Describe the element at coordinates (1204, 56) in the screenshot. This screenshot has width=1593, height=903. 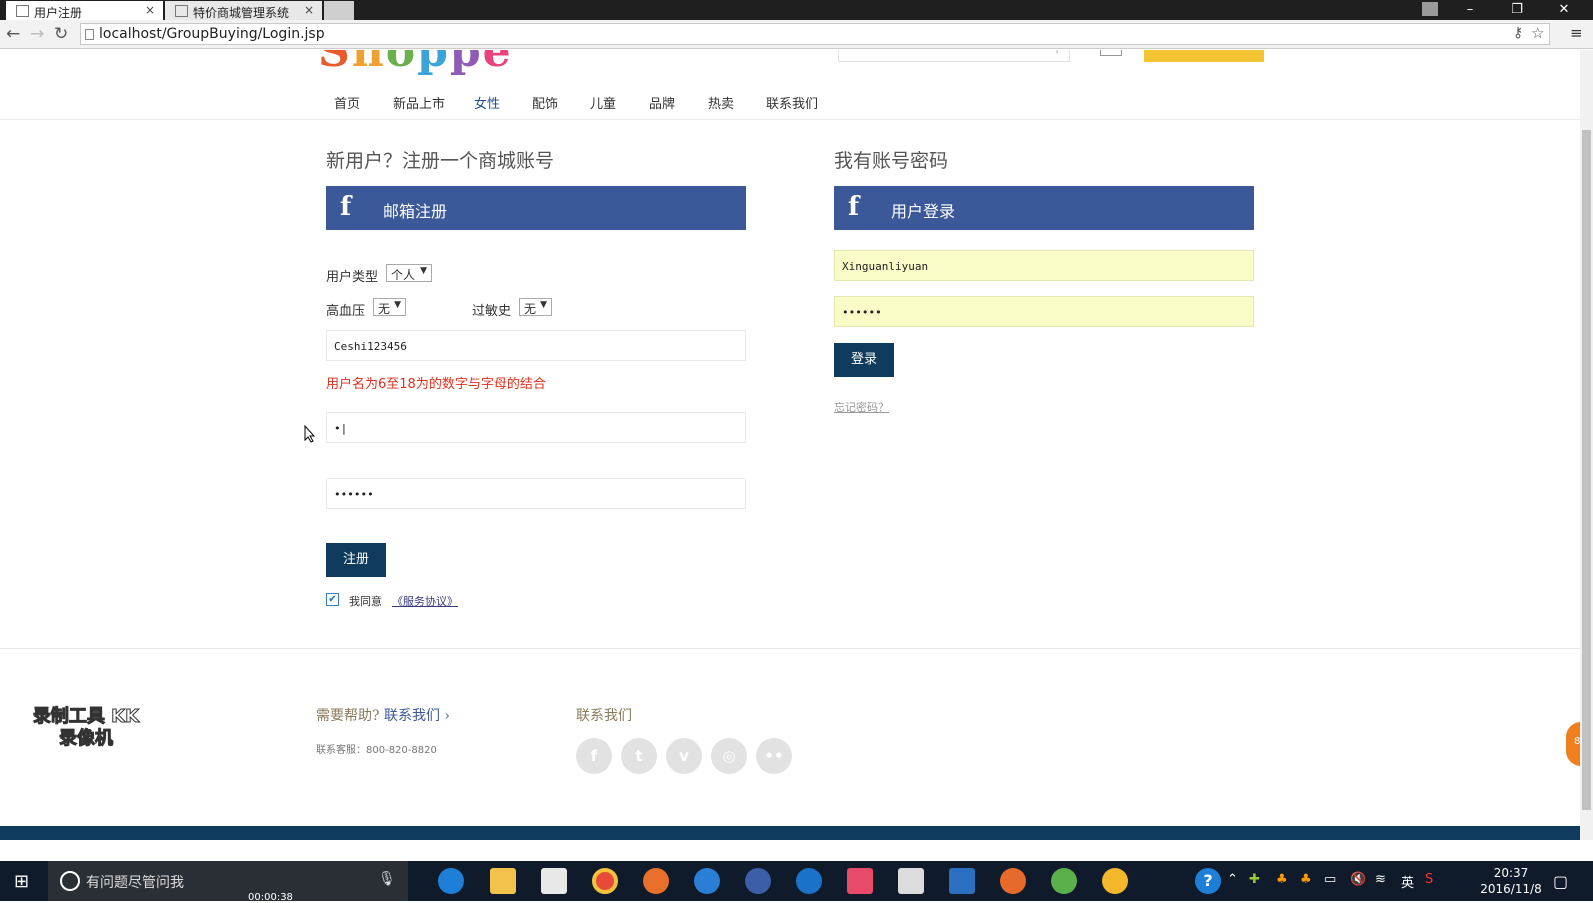
I see `header-action-button` at that location.